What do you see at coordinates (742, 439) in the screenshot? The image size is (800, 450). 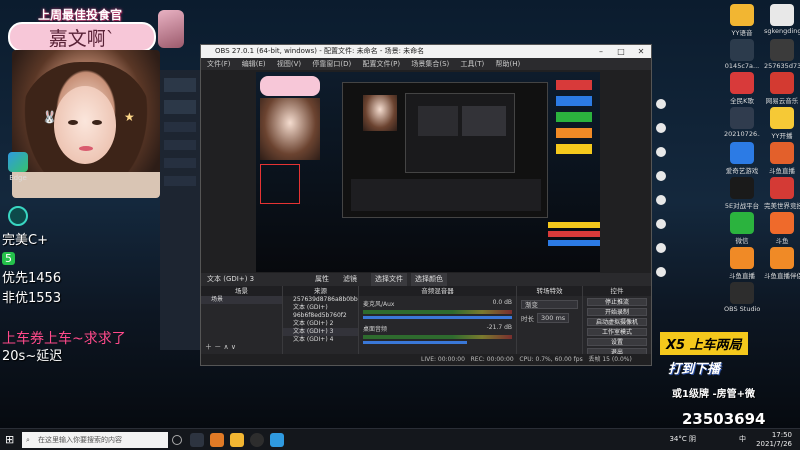 I see `input-language: 中` at bounding box center [742, 439].